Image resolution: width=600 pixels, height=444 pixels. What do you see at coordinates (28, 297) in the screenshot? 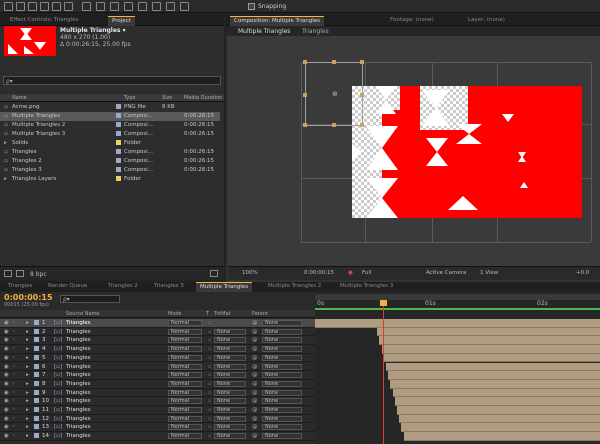
I see `current-time: 0:00:00:15` at bounding box center [28, 297].